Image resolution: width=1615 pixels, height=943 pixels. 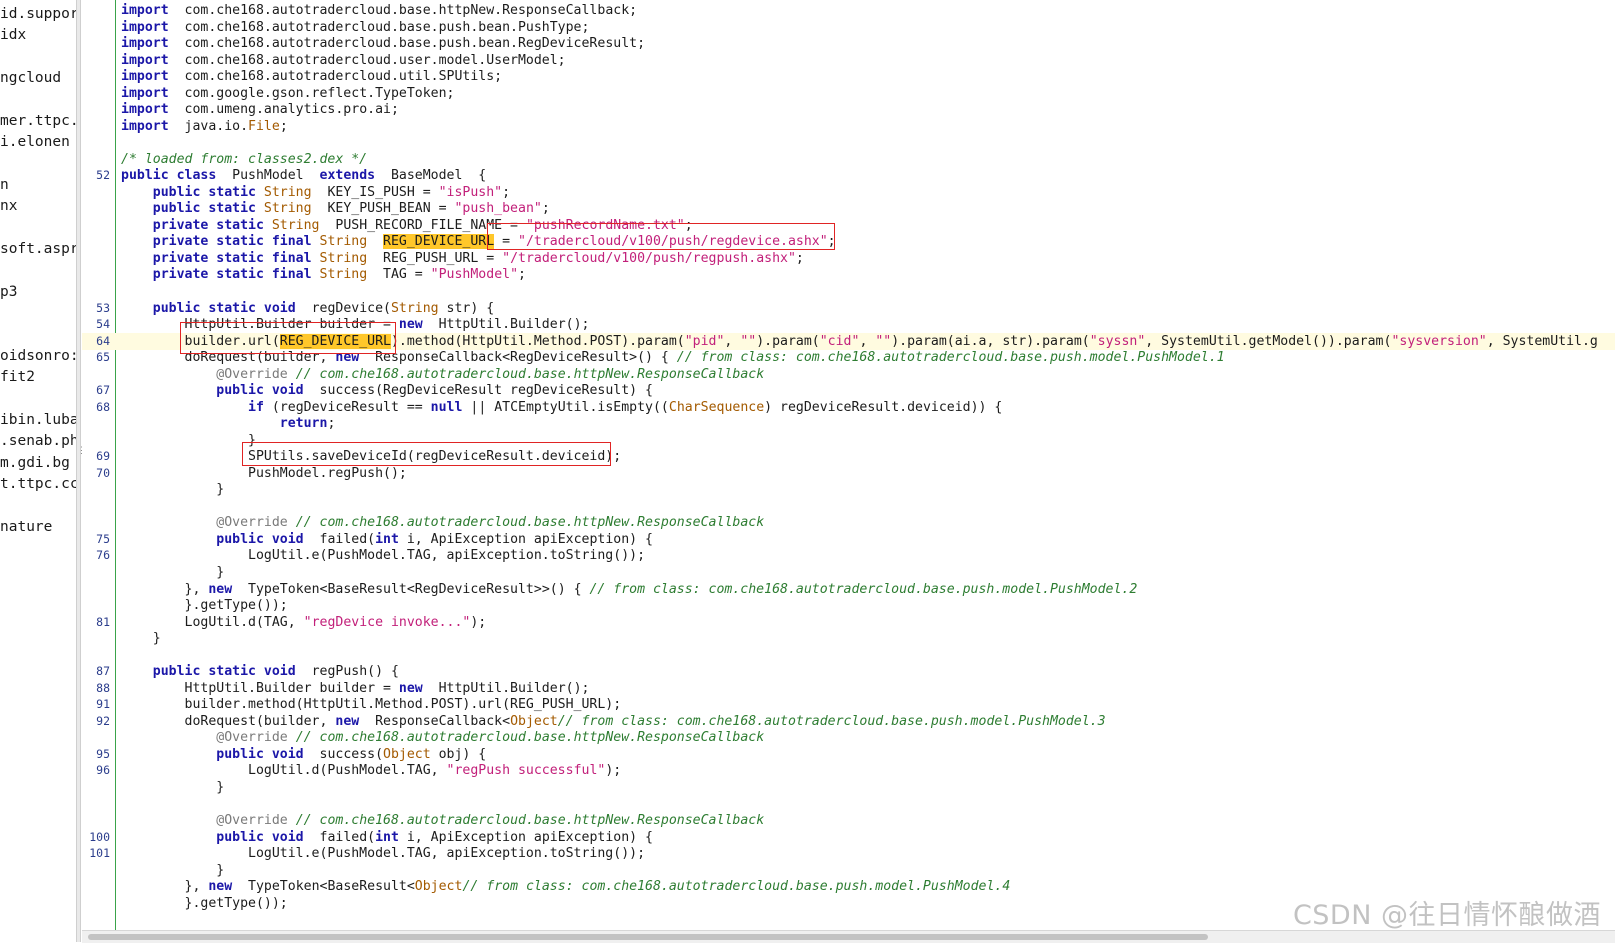 What do you see at coordinates (848, 109) in the screenshot?
I see `code-line: import com.umeng.analytics.pro.ai;` at bounding box center [848, 109].